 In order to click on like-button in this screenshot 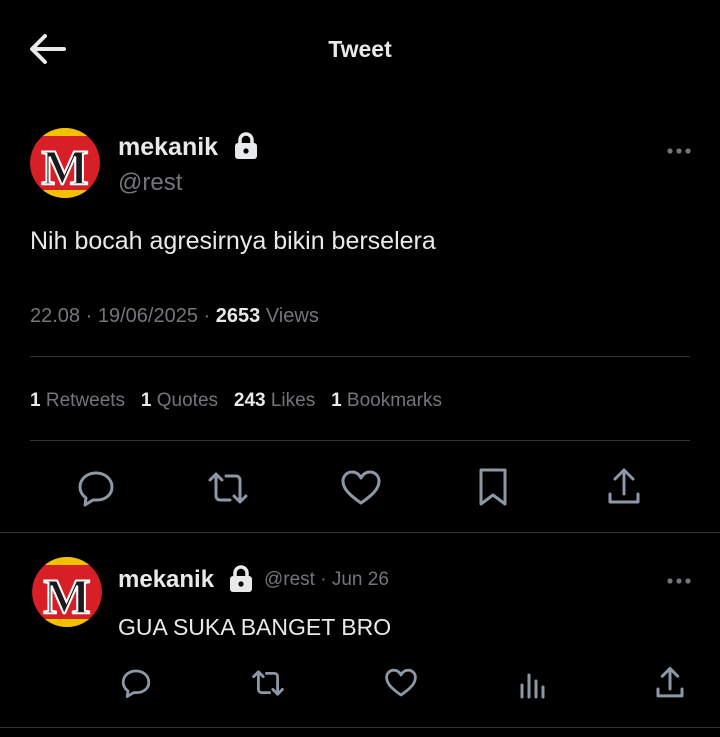, I will do `click(361, 490)`.